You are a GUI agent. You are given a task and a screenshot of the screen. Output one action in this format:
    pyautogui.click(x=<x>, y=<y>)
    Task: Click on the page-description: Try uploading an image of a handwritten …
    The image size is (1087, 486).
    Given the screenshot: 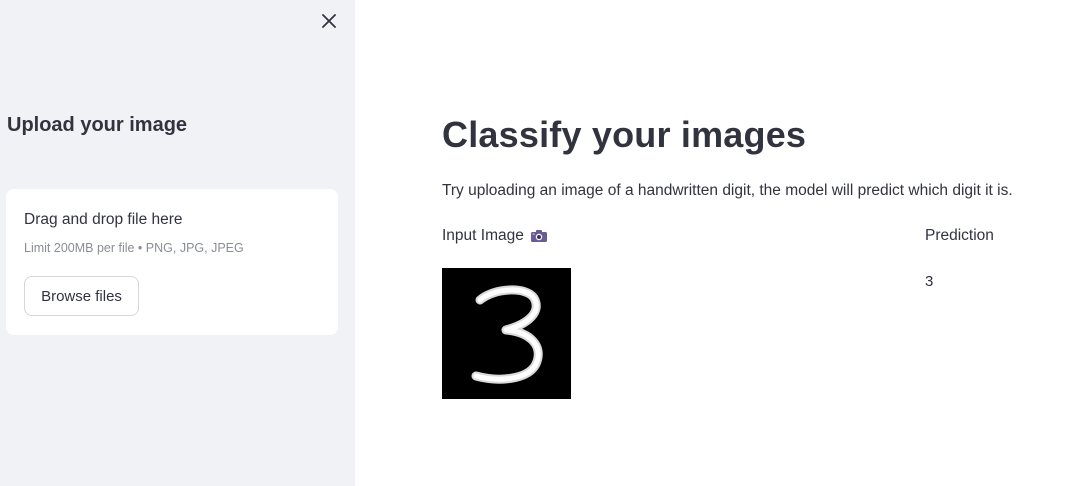 What is the action you would take?
    pyautogui.click(x=727, y=190)
    